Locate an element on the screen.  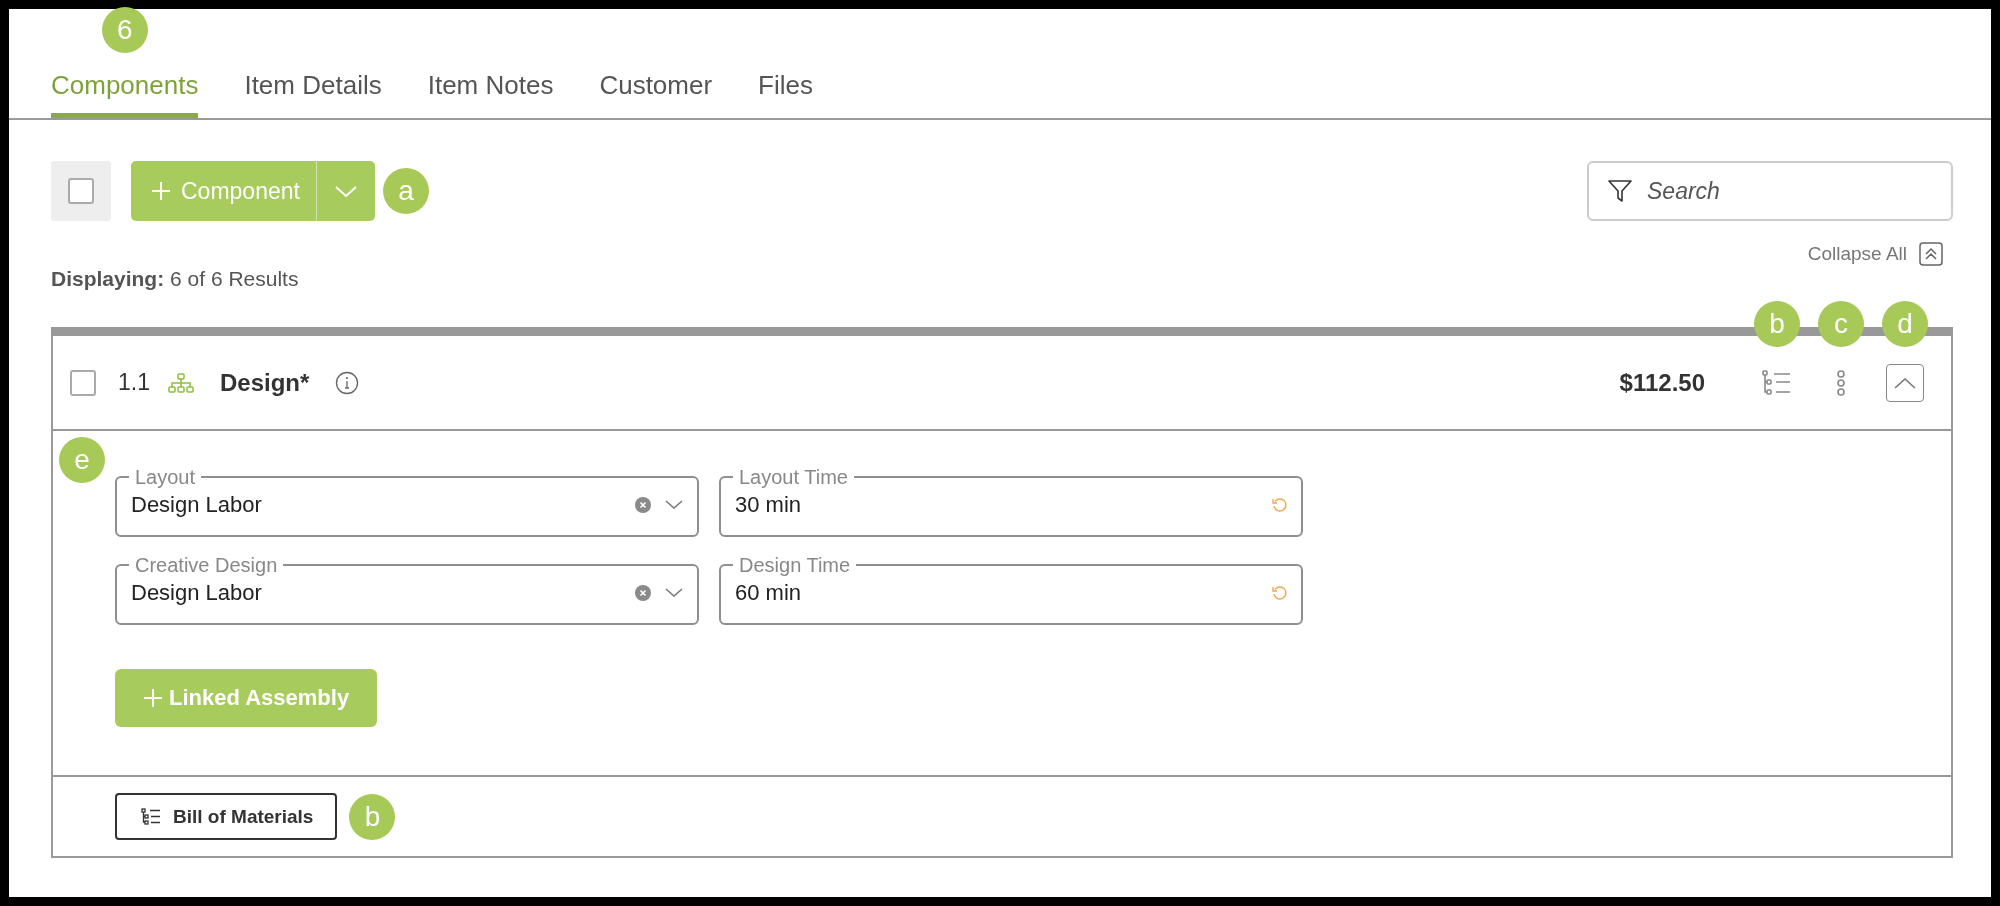
collapse-all-link: Collapse All is located at coordinates (1857, 254).